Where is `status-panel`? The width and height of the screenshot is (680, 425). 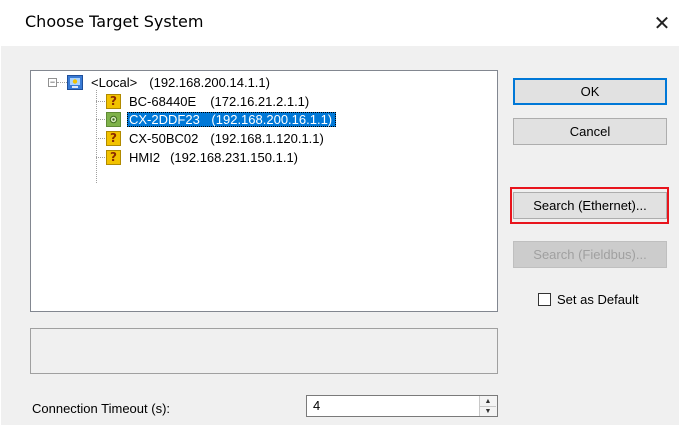 status-panel is located at coordinates (264, 351).